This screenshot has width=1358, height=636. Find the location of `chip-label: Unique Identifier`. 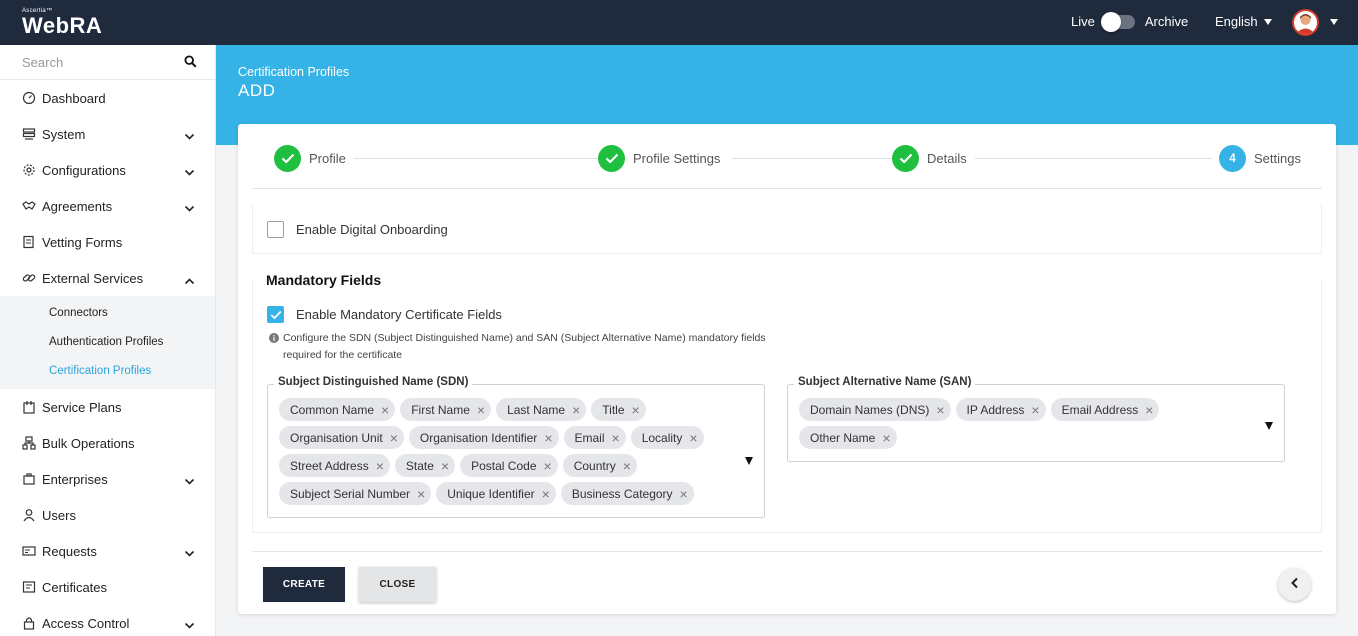

chip-label: Unique Identifier is located at coordinates (491, 493).